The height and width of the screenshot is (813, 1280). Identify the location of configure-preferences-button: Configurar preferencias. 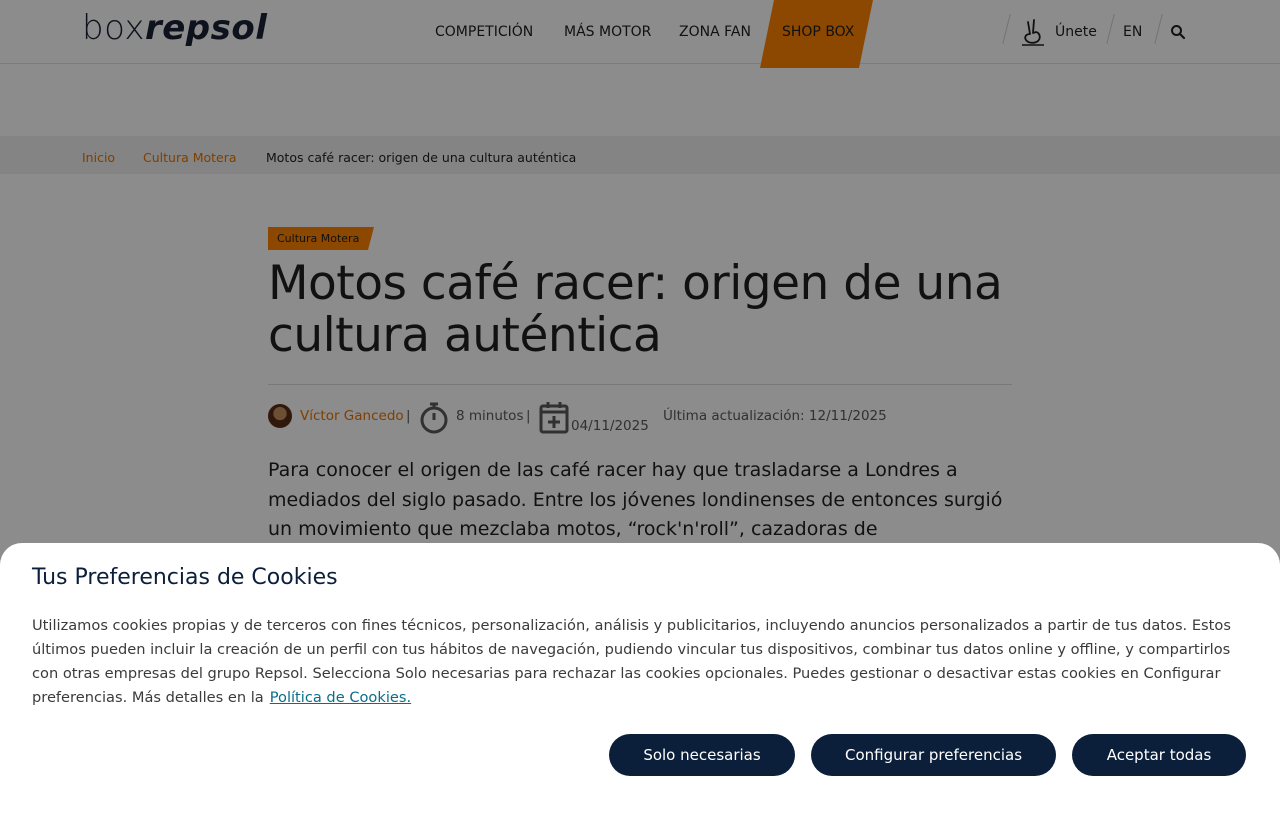
(933, 755).